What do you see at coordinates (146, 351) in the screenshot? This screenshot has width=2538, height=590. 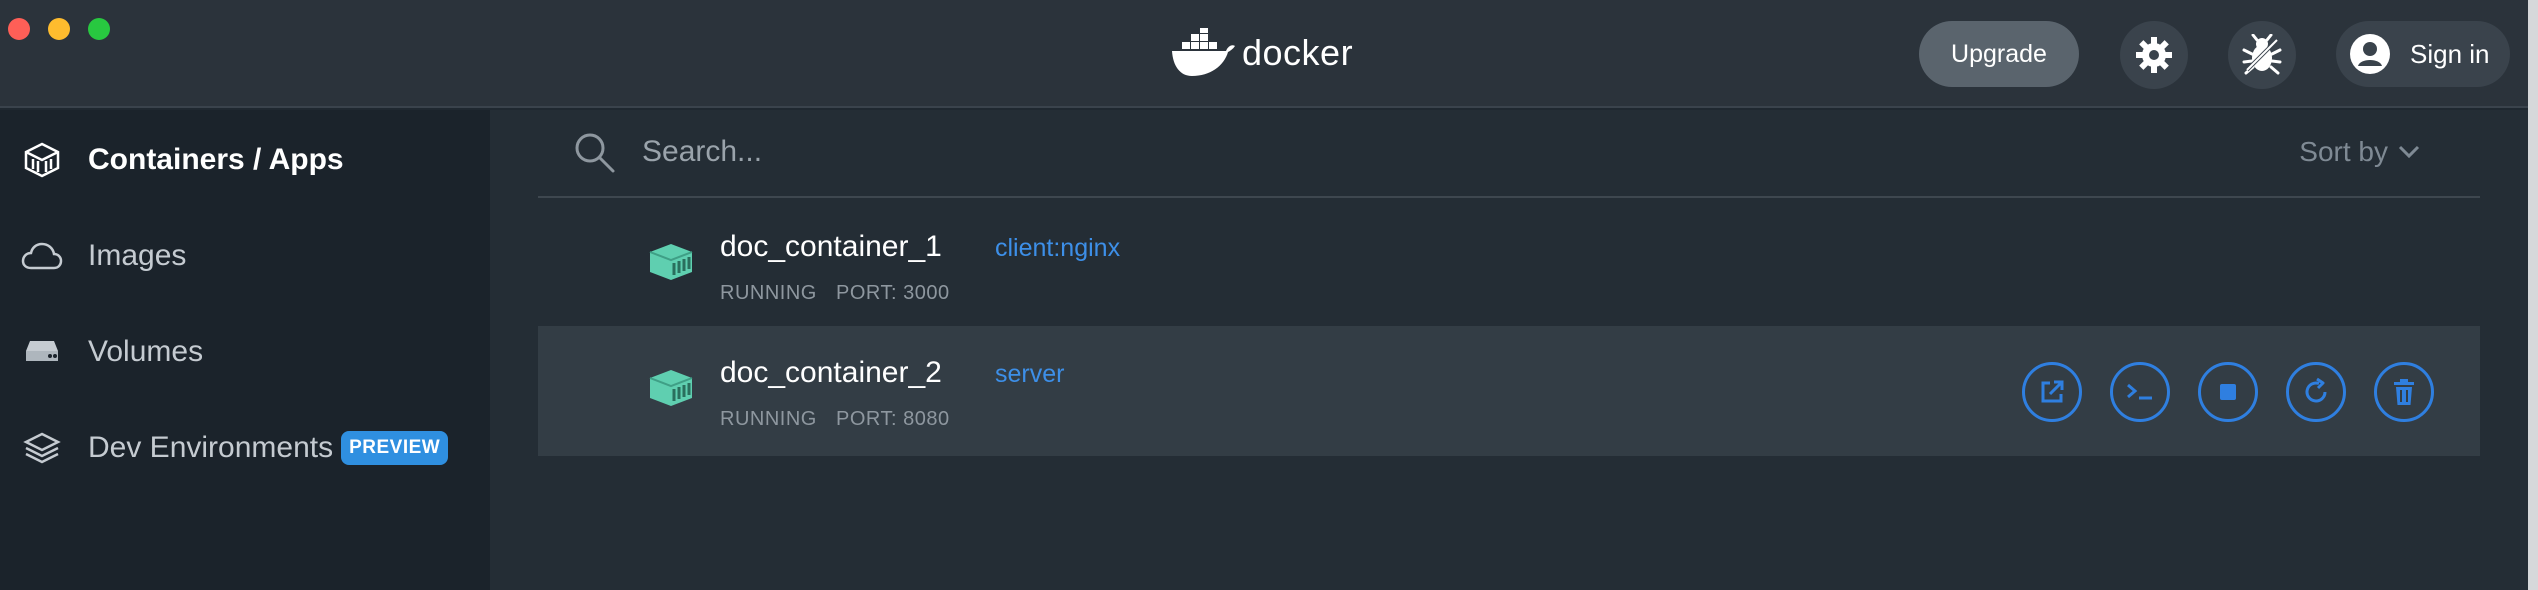 I see `sidebar-item-label: Volumes` at bounding box center [146, 351].